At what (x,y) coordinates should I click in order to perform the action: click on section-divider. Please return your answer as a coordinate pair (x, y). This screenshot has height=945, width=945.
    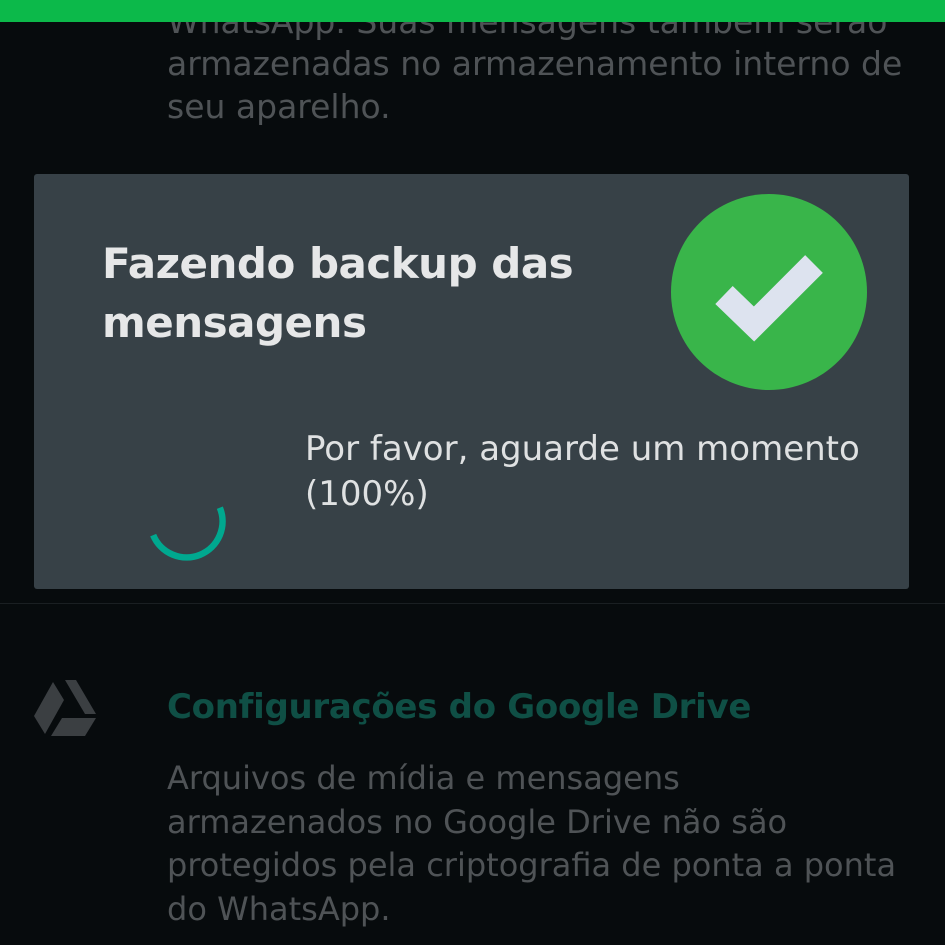
    Looking at the image, I should click on (472, 603).